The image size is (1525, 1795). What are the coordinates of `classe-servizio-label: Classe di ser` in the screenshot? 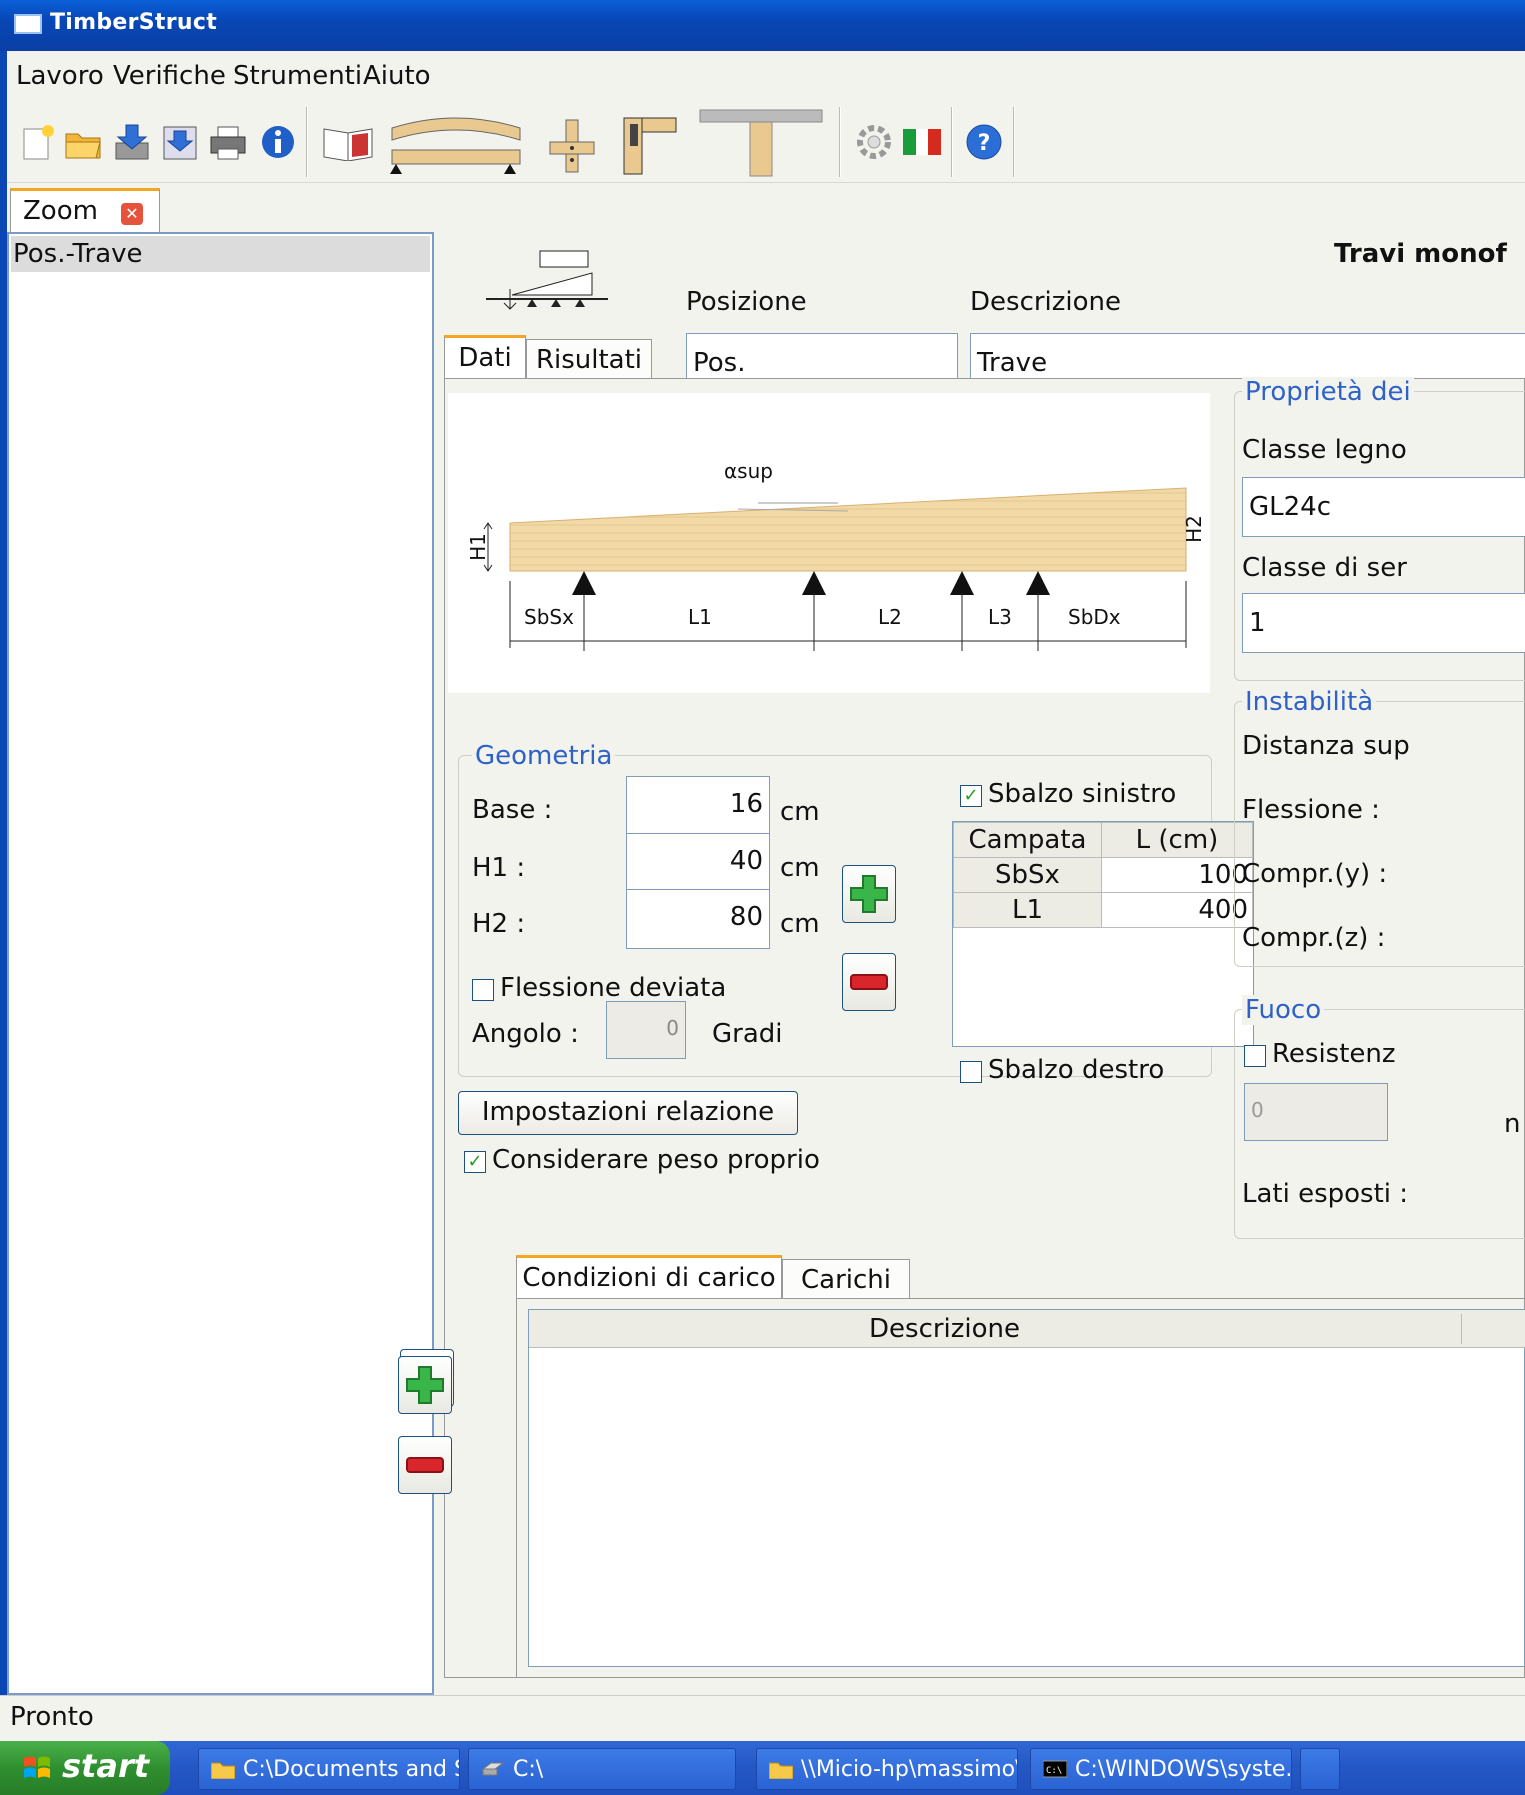 It's located at (1324, 568).